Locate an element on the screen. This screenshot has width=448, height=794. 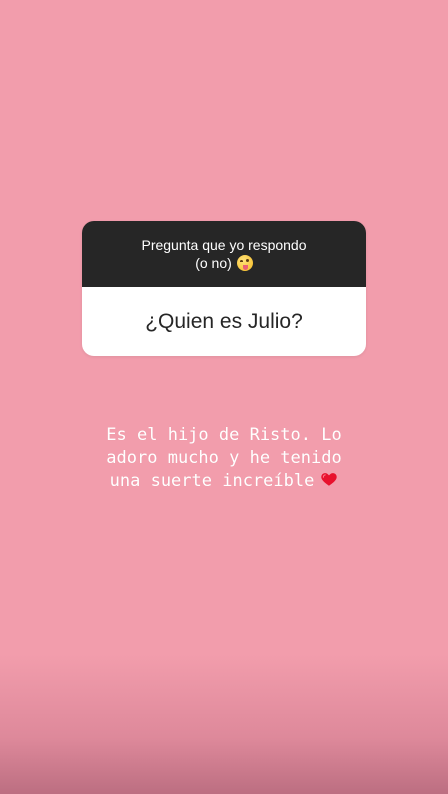
answer-line-1: Es el hijo de Risto. Lo is located at coordinates (224, 435).